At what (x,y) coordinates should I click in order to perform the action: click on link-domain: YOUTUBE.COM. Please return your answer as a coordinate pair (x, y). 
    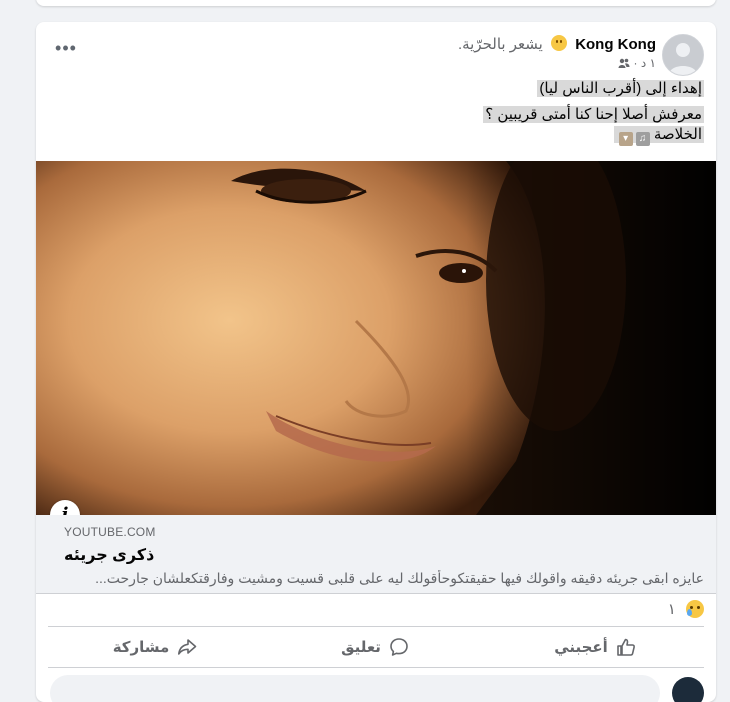
    Looking at the image, I should click on (110, 532).